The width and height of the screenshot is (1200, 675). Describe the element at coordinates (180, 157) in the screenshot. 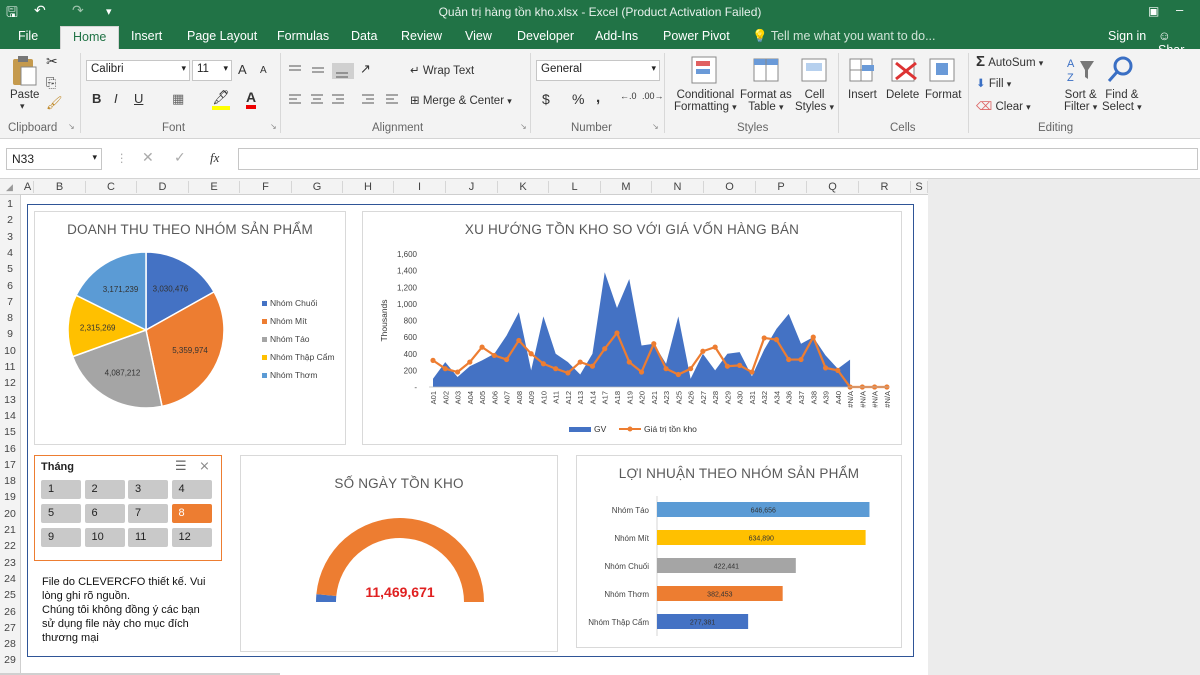

I see `enter-icon: ✓` at that location.